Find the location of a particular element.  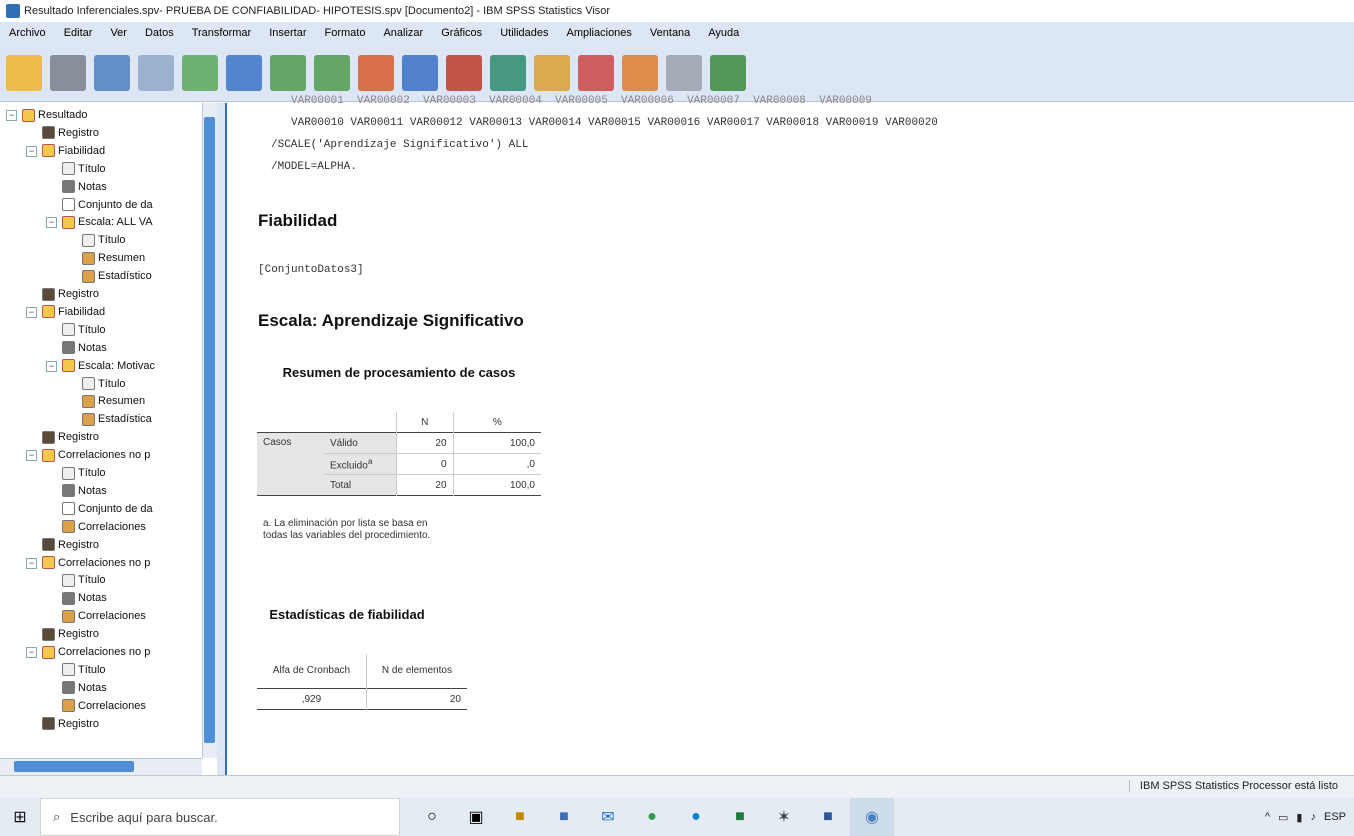

table-title: Resumen de procesamiento de casos is located at coordinates (399, 372).